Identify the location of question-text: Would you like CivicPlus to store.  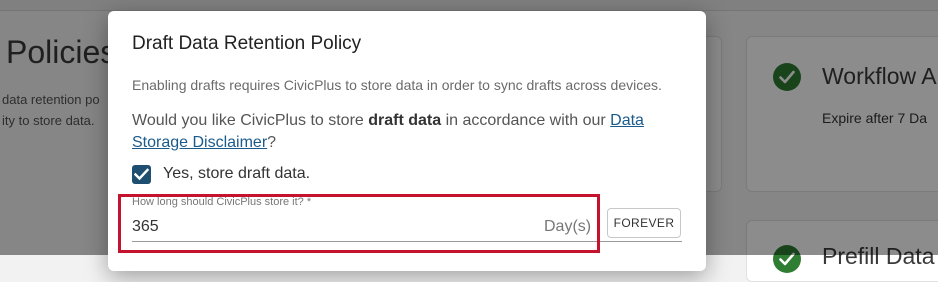
(250, 120).